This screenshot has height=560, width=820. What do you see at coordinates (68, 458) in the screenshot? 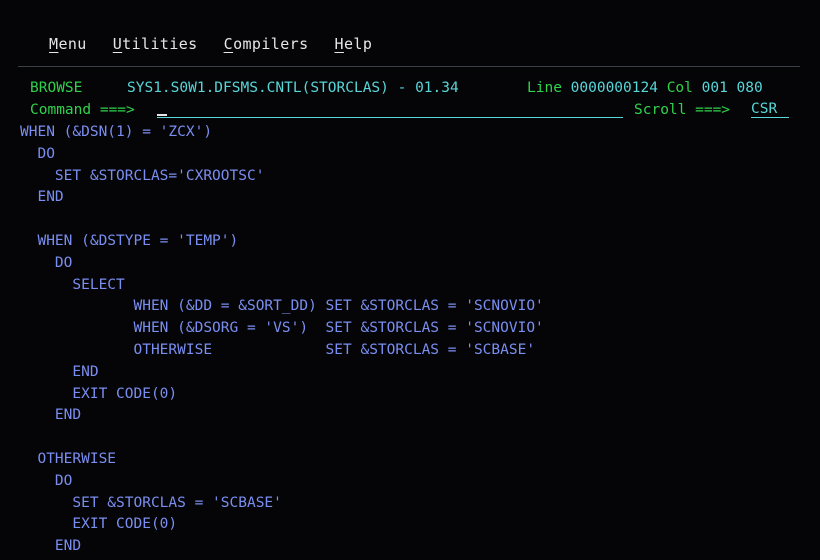
I see `code-line: OTHERWISE` at bounding box center [68, 458].